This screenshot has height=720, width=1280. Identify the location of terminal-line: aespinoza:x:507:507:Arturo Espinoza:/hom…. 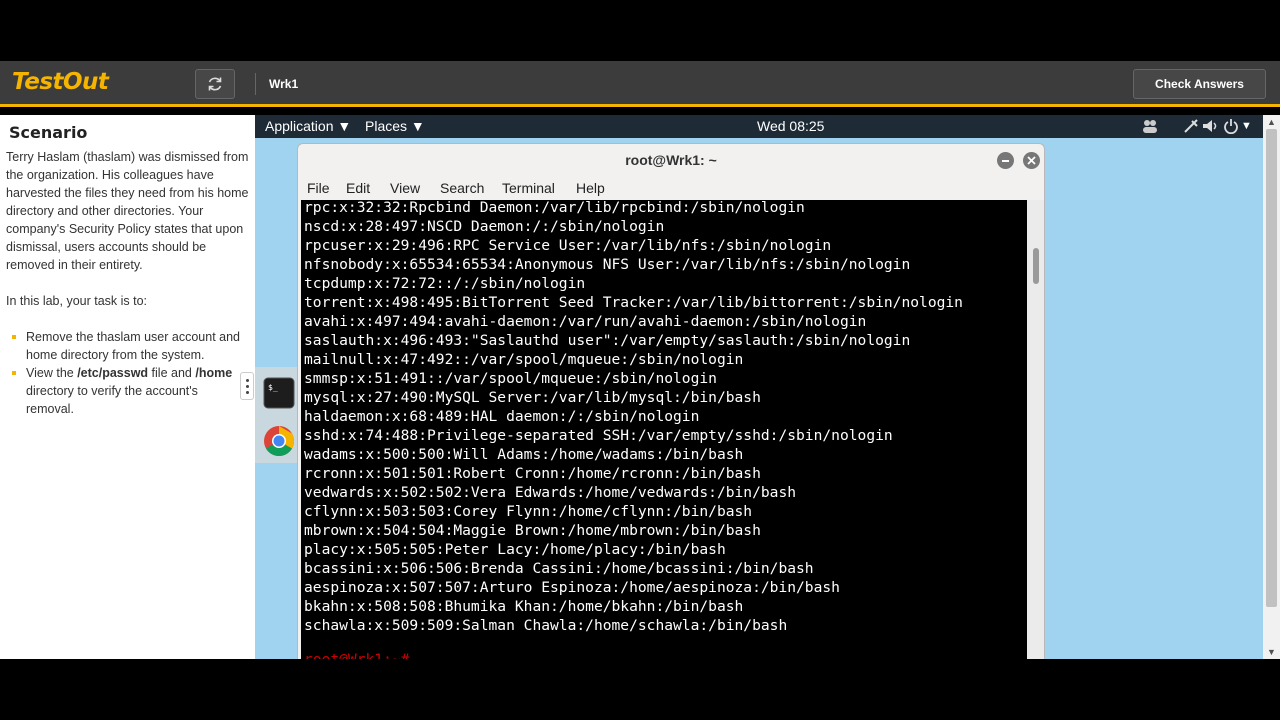
(572, 587).